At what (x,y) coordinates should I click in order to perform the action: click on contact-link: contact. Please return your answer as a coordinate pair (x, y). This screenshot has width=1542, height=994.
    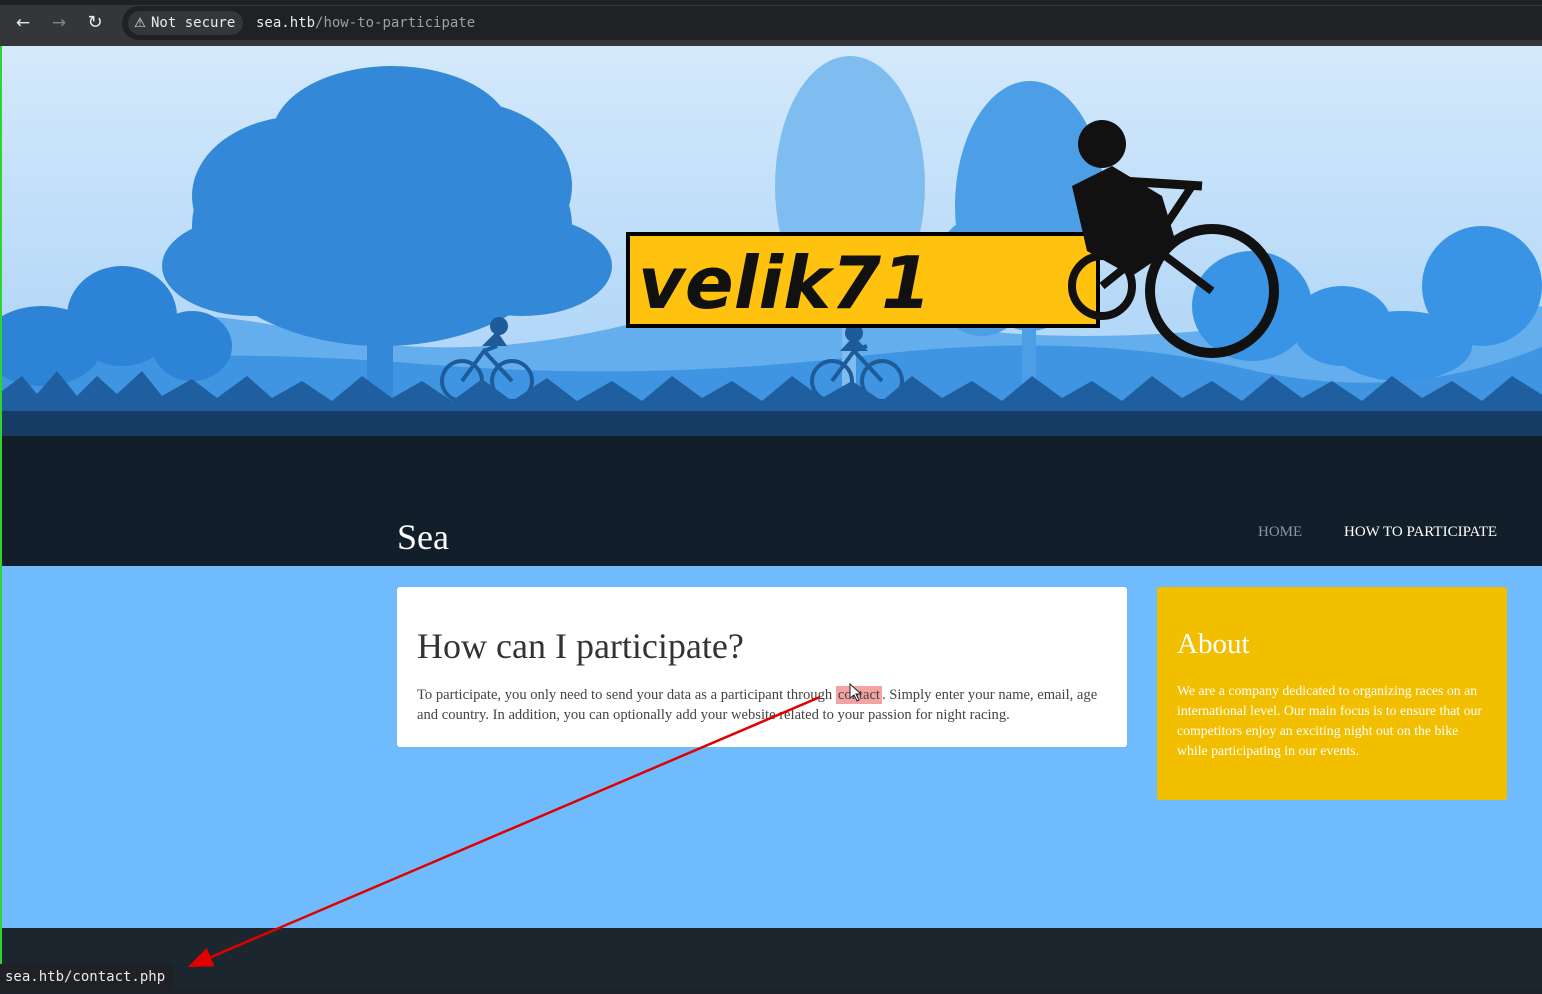
    Looking at the image, I should click on (858, 695).